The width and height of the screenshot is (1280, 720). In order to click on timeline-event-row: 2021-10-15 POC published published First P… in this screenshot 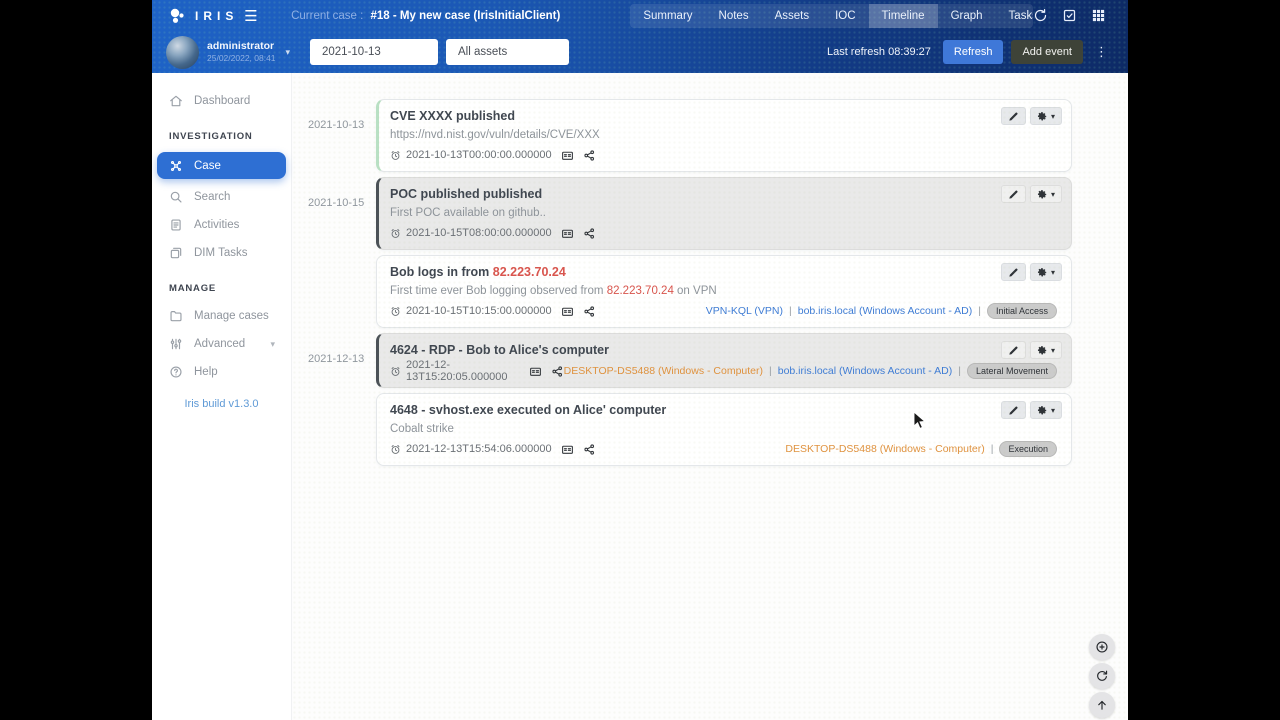, I will do `click(710, 213)`.